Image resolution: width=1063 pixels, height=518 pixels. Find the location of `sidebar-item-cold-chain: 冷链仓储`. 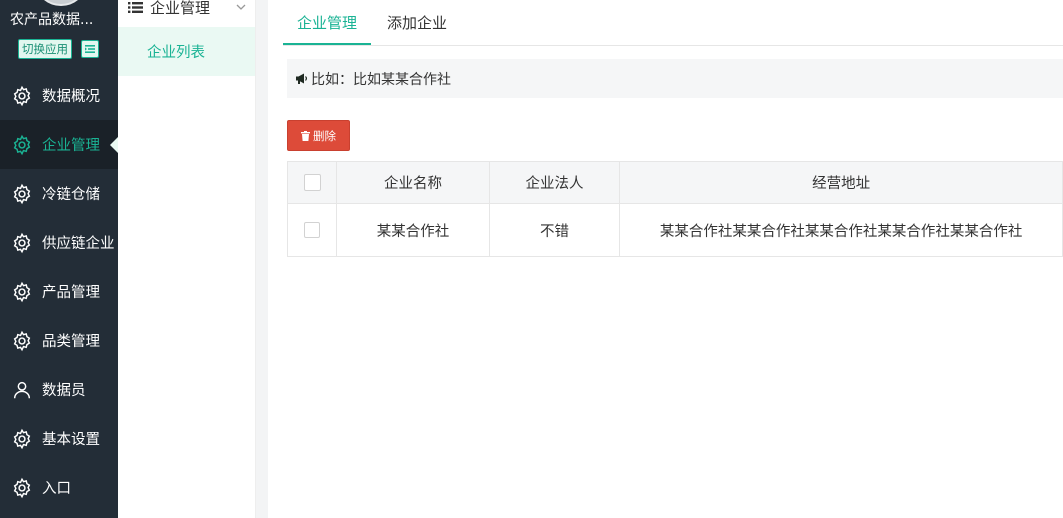

sidebar-item-cold-chain: 冷链仓储 is located at coordinates (59, 193).